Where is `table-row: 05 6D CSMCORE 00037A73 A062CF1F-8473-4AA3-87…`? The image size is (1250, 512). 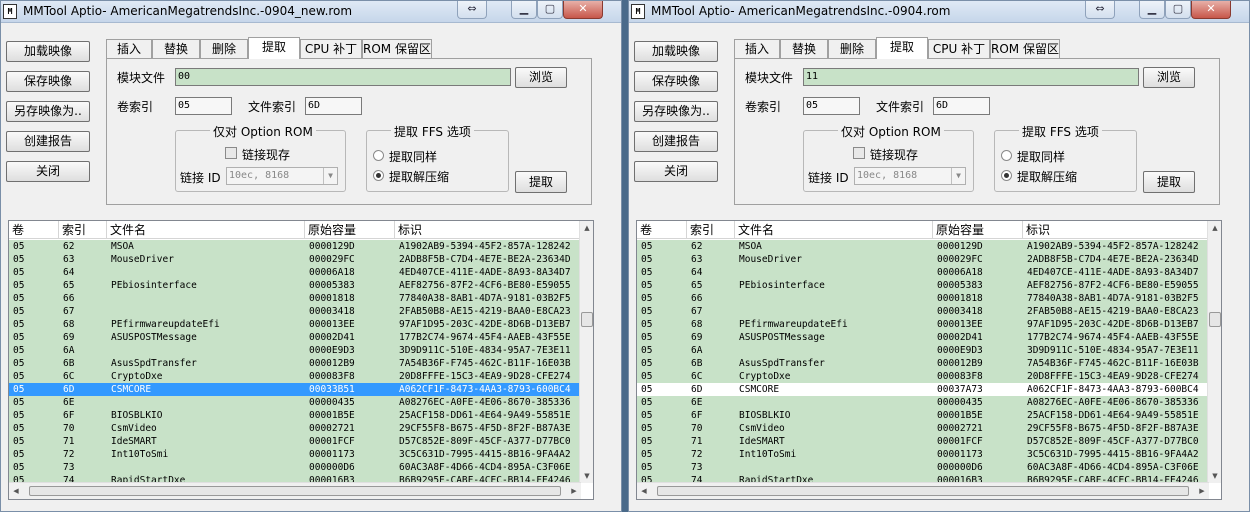
table-row: 05 6D CSMCORE 00037A73 A062CF1F-8473-4AA3-87… is located at coordinates (922, 389).